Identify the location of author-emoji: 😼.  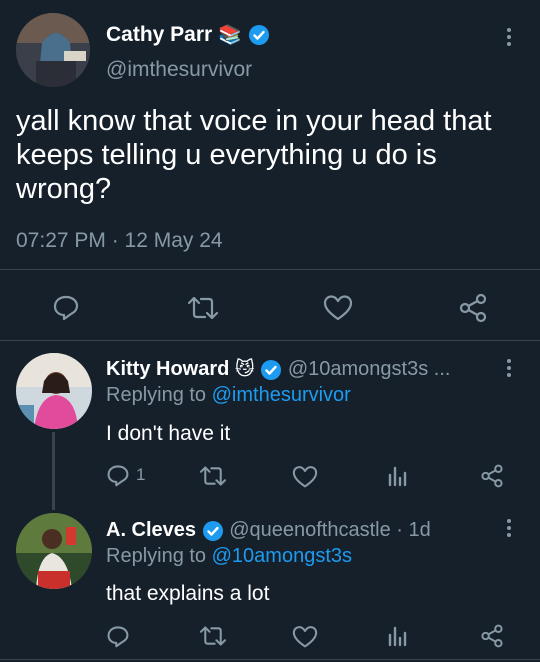
(244, 369).